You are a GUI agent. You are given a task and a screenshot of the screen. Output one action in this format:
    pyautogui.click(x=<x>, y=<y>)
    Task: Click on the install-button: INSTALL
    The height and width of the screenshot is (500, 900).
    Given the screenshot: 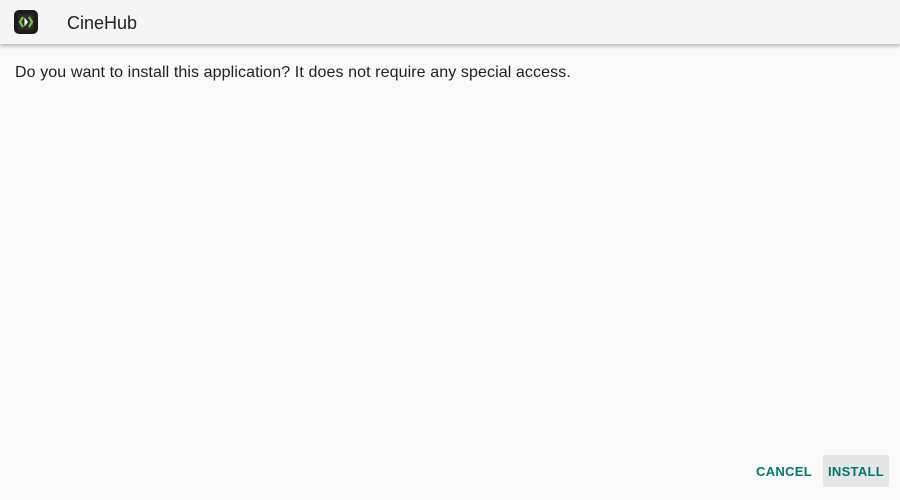 What is the action you would take?
    pyautogui.click(x=856, y=471)
    